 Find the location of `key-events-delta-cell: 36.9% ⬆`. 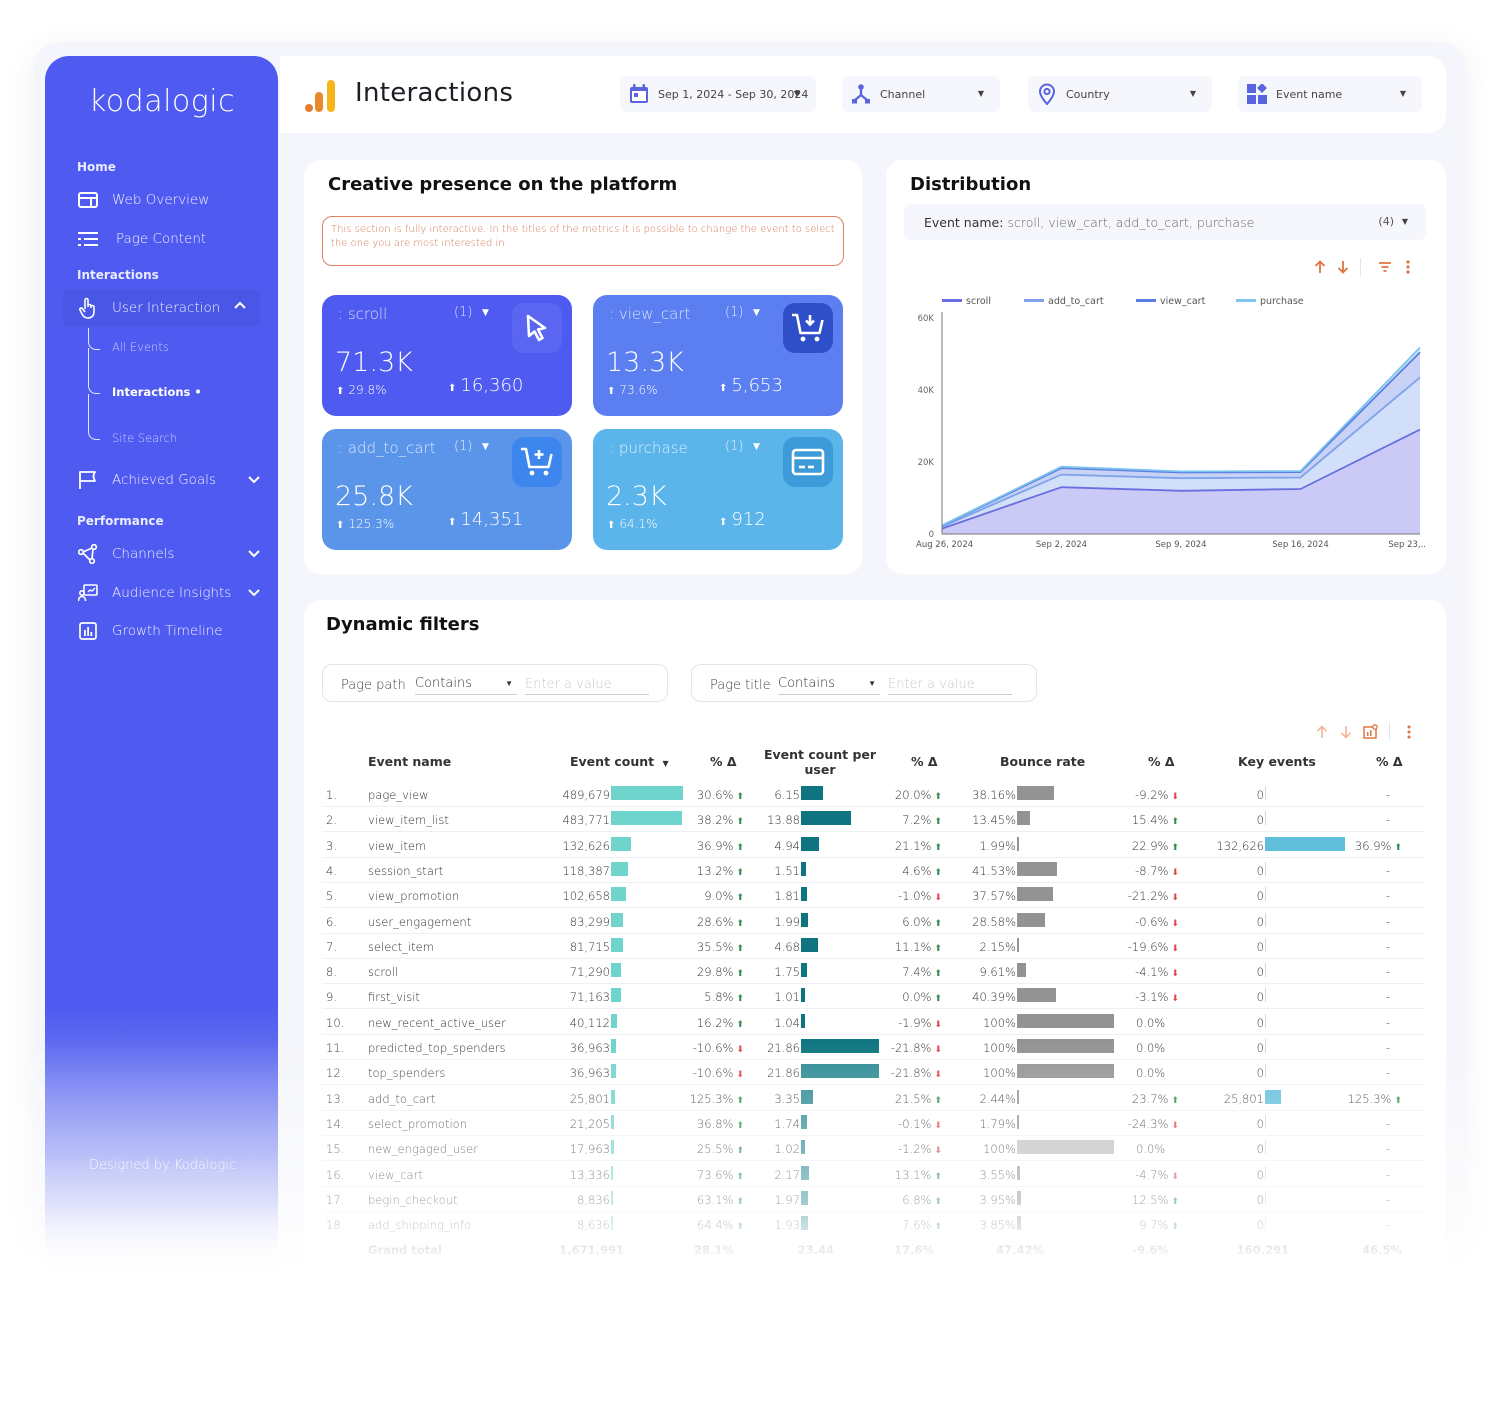

key-events-delta-cell: 36.9% ⬆ is located at coordinates (1378, 846).